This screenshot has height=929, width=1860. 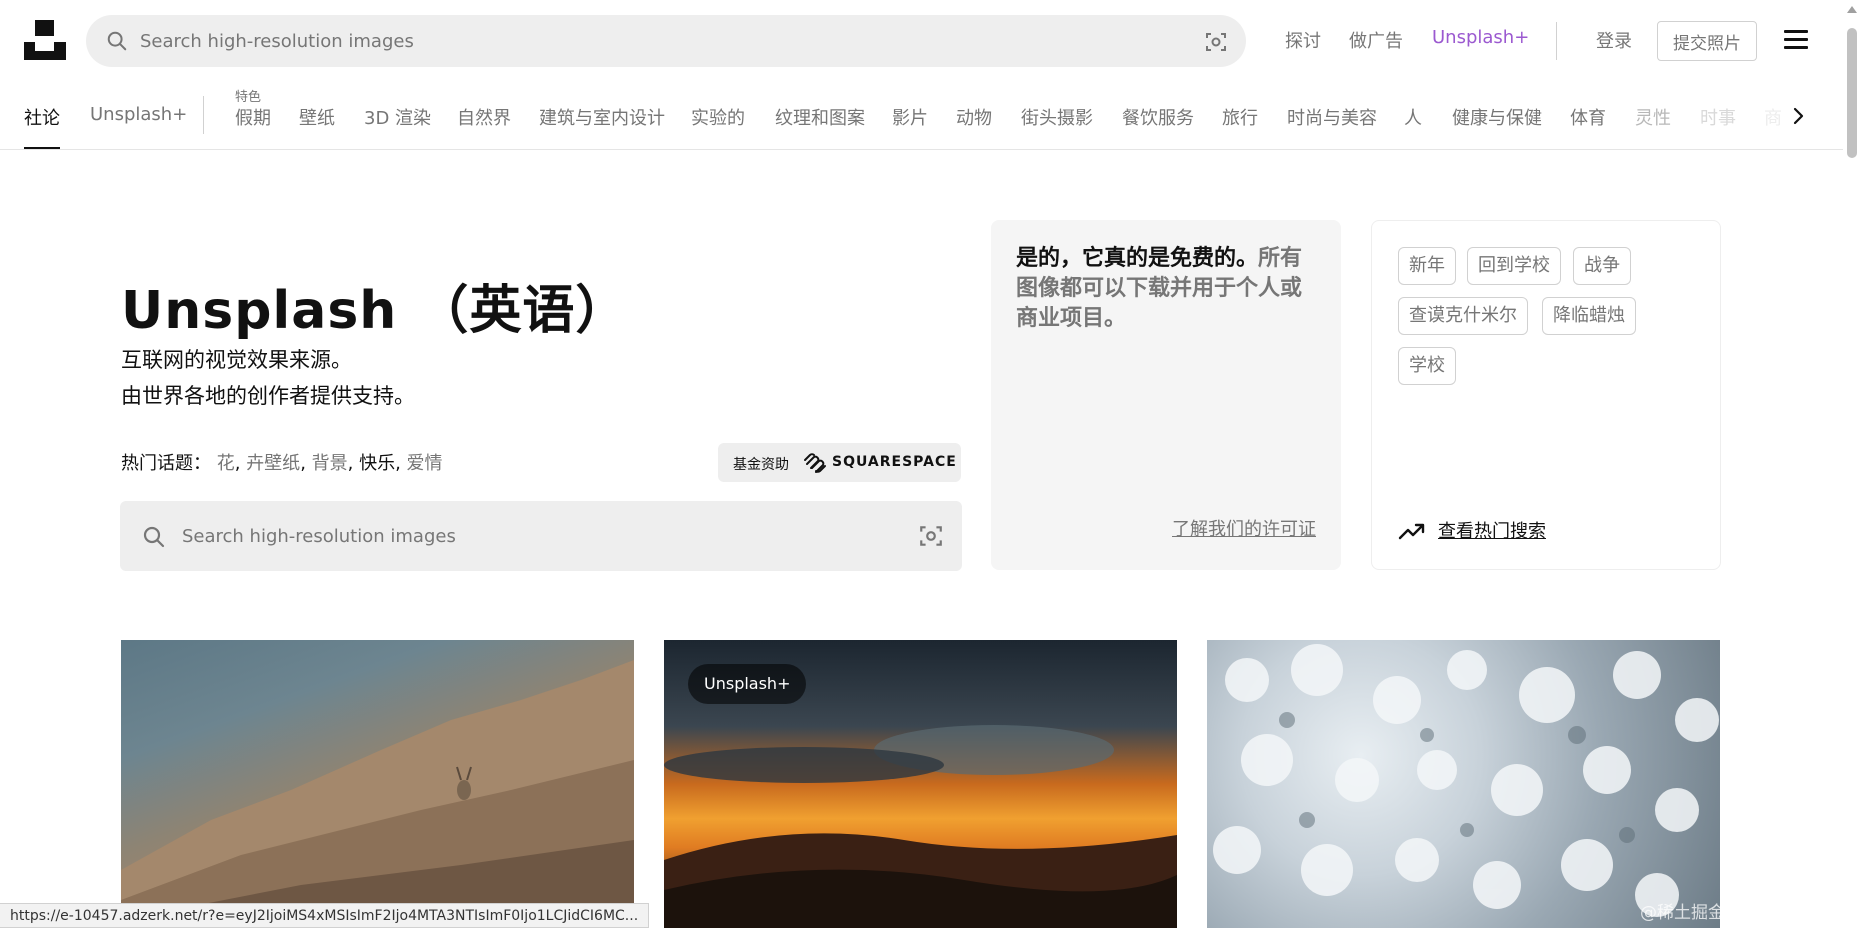 What do you see at coordinates (894, 462) in the screenshot?
I see `sponsor-name: SQUARESPACE` at bounding box center [894, 462].